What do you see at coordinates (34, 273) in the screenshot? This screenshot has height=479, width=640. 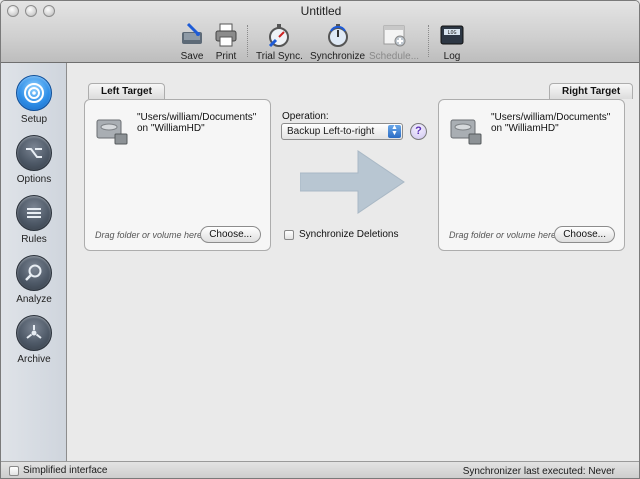 I see `analyze-icon` at bounding box center [34, 273].